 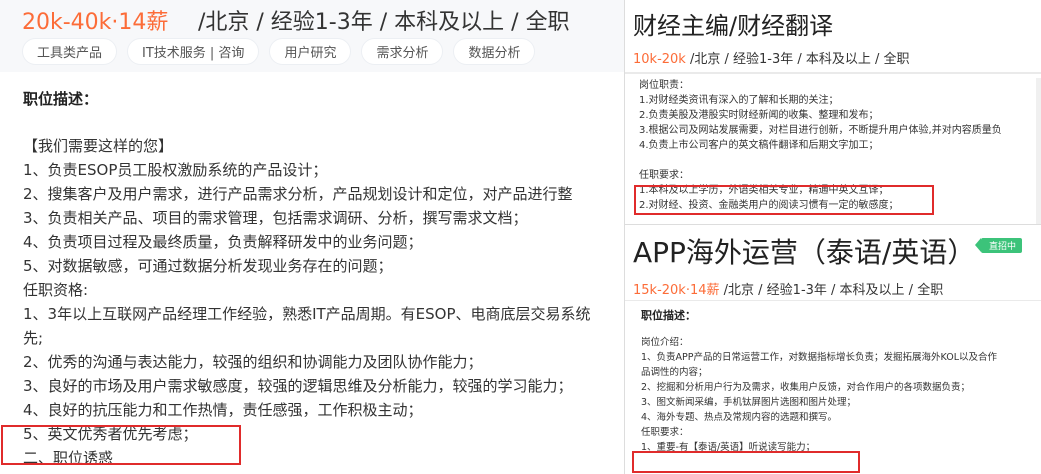 I want to click on description-line: 4、海外专题、热点及常规内容的选题和撰写。, so click(x=739, y=417).